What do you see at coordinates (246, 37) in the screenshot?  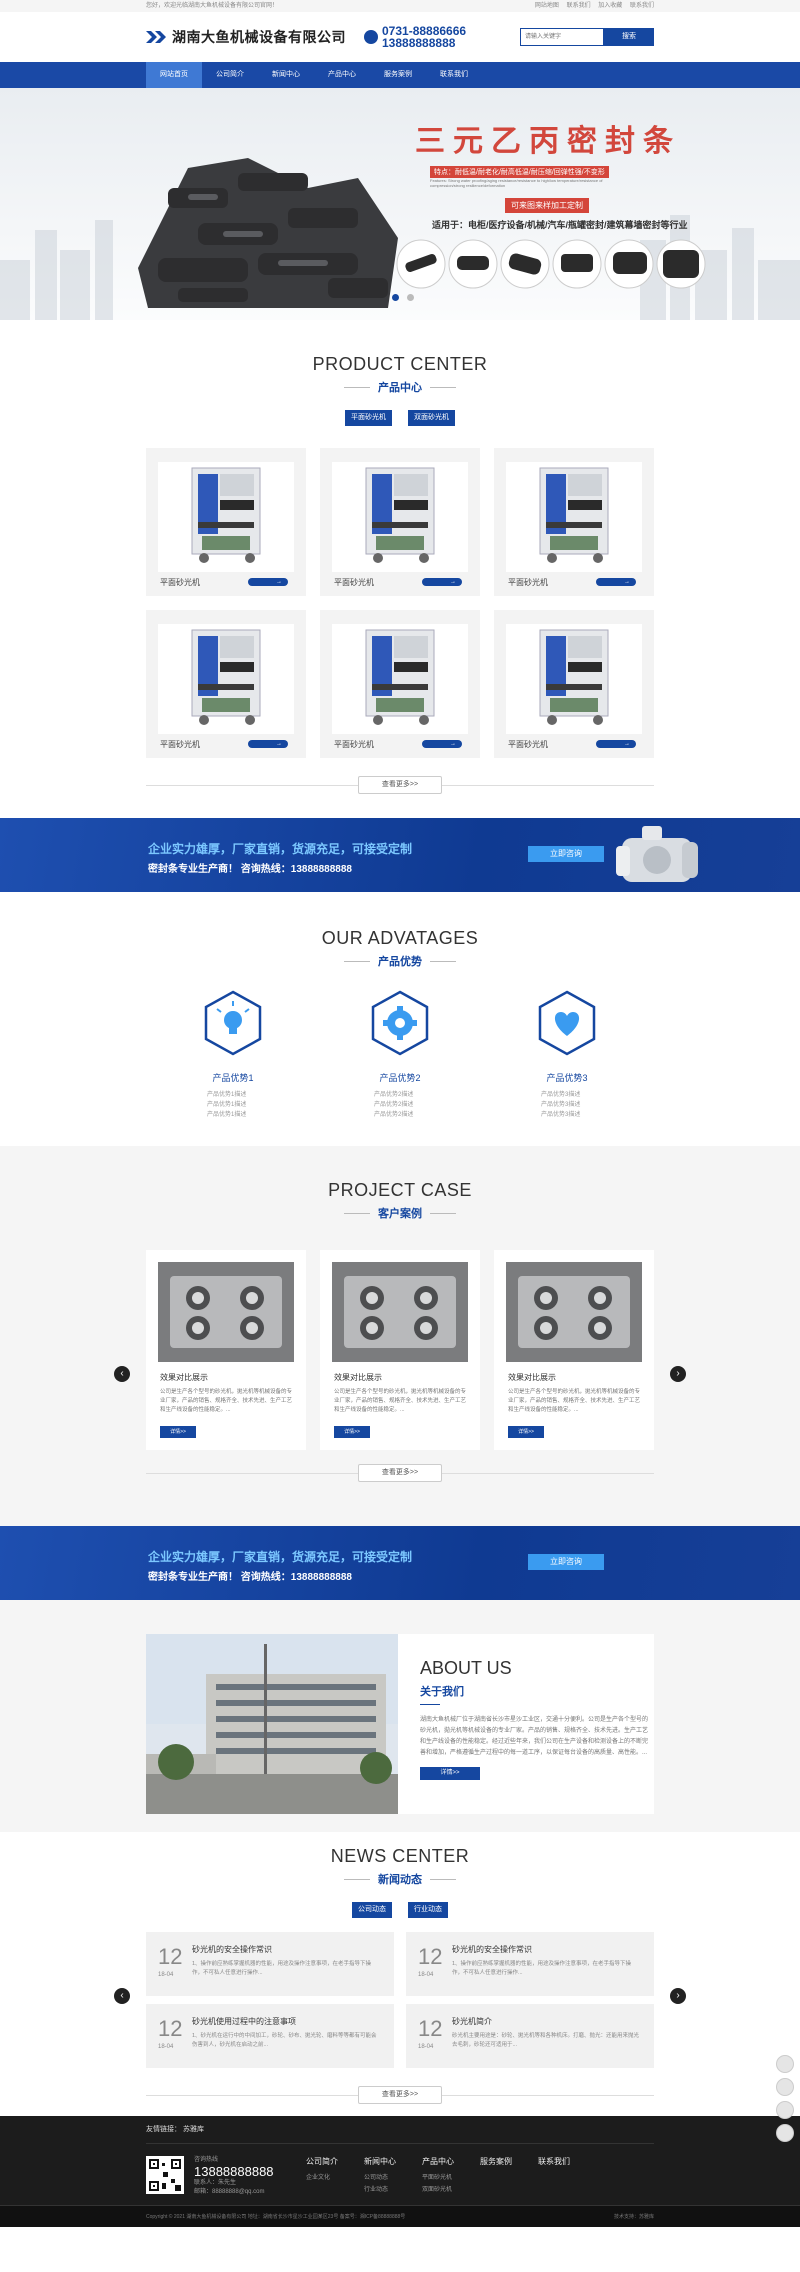 I see `logo: 湖南大鱼机械设备有限公司` at bounding box center [246, 37].